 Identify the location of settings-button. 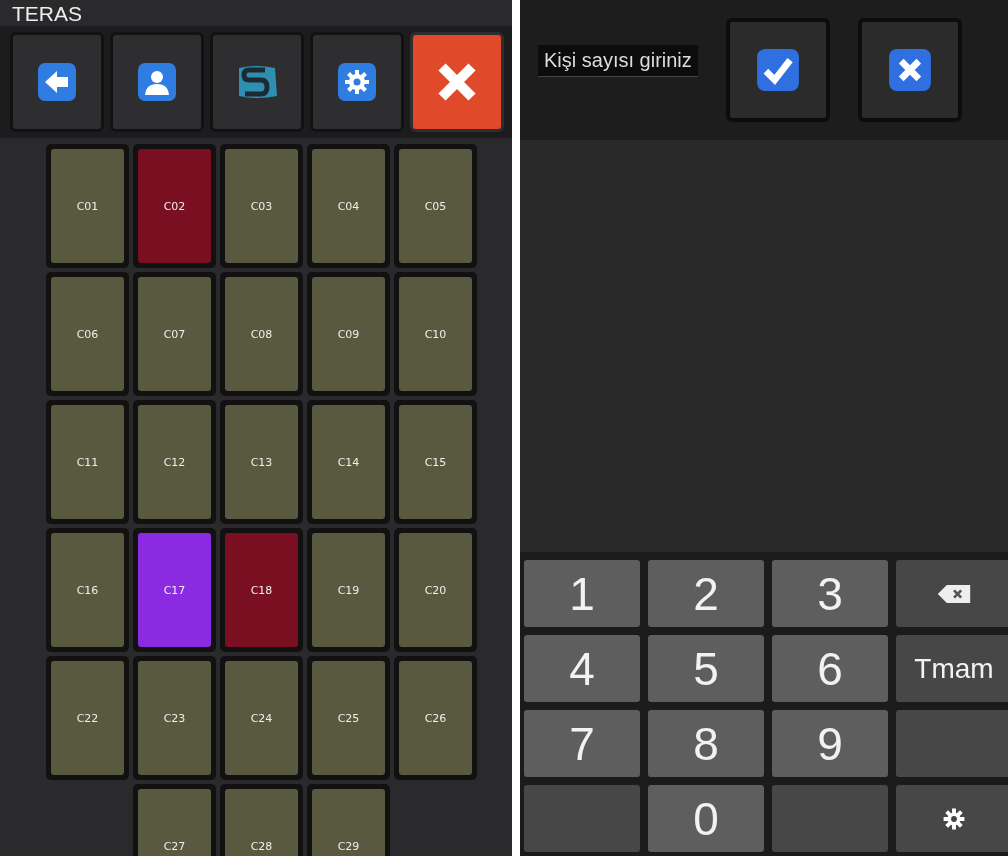
(357, 82).